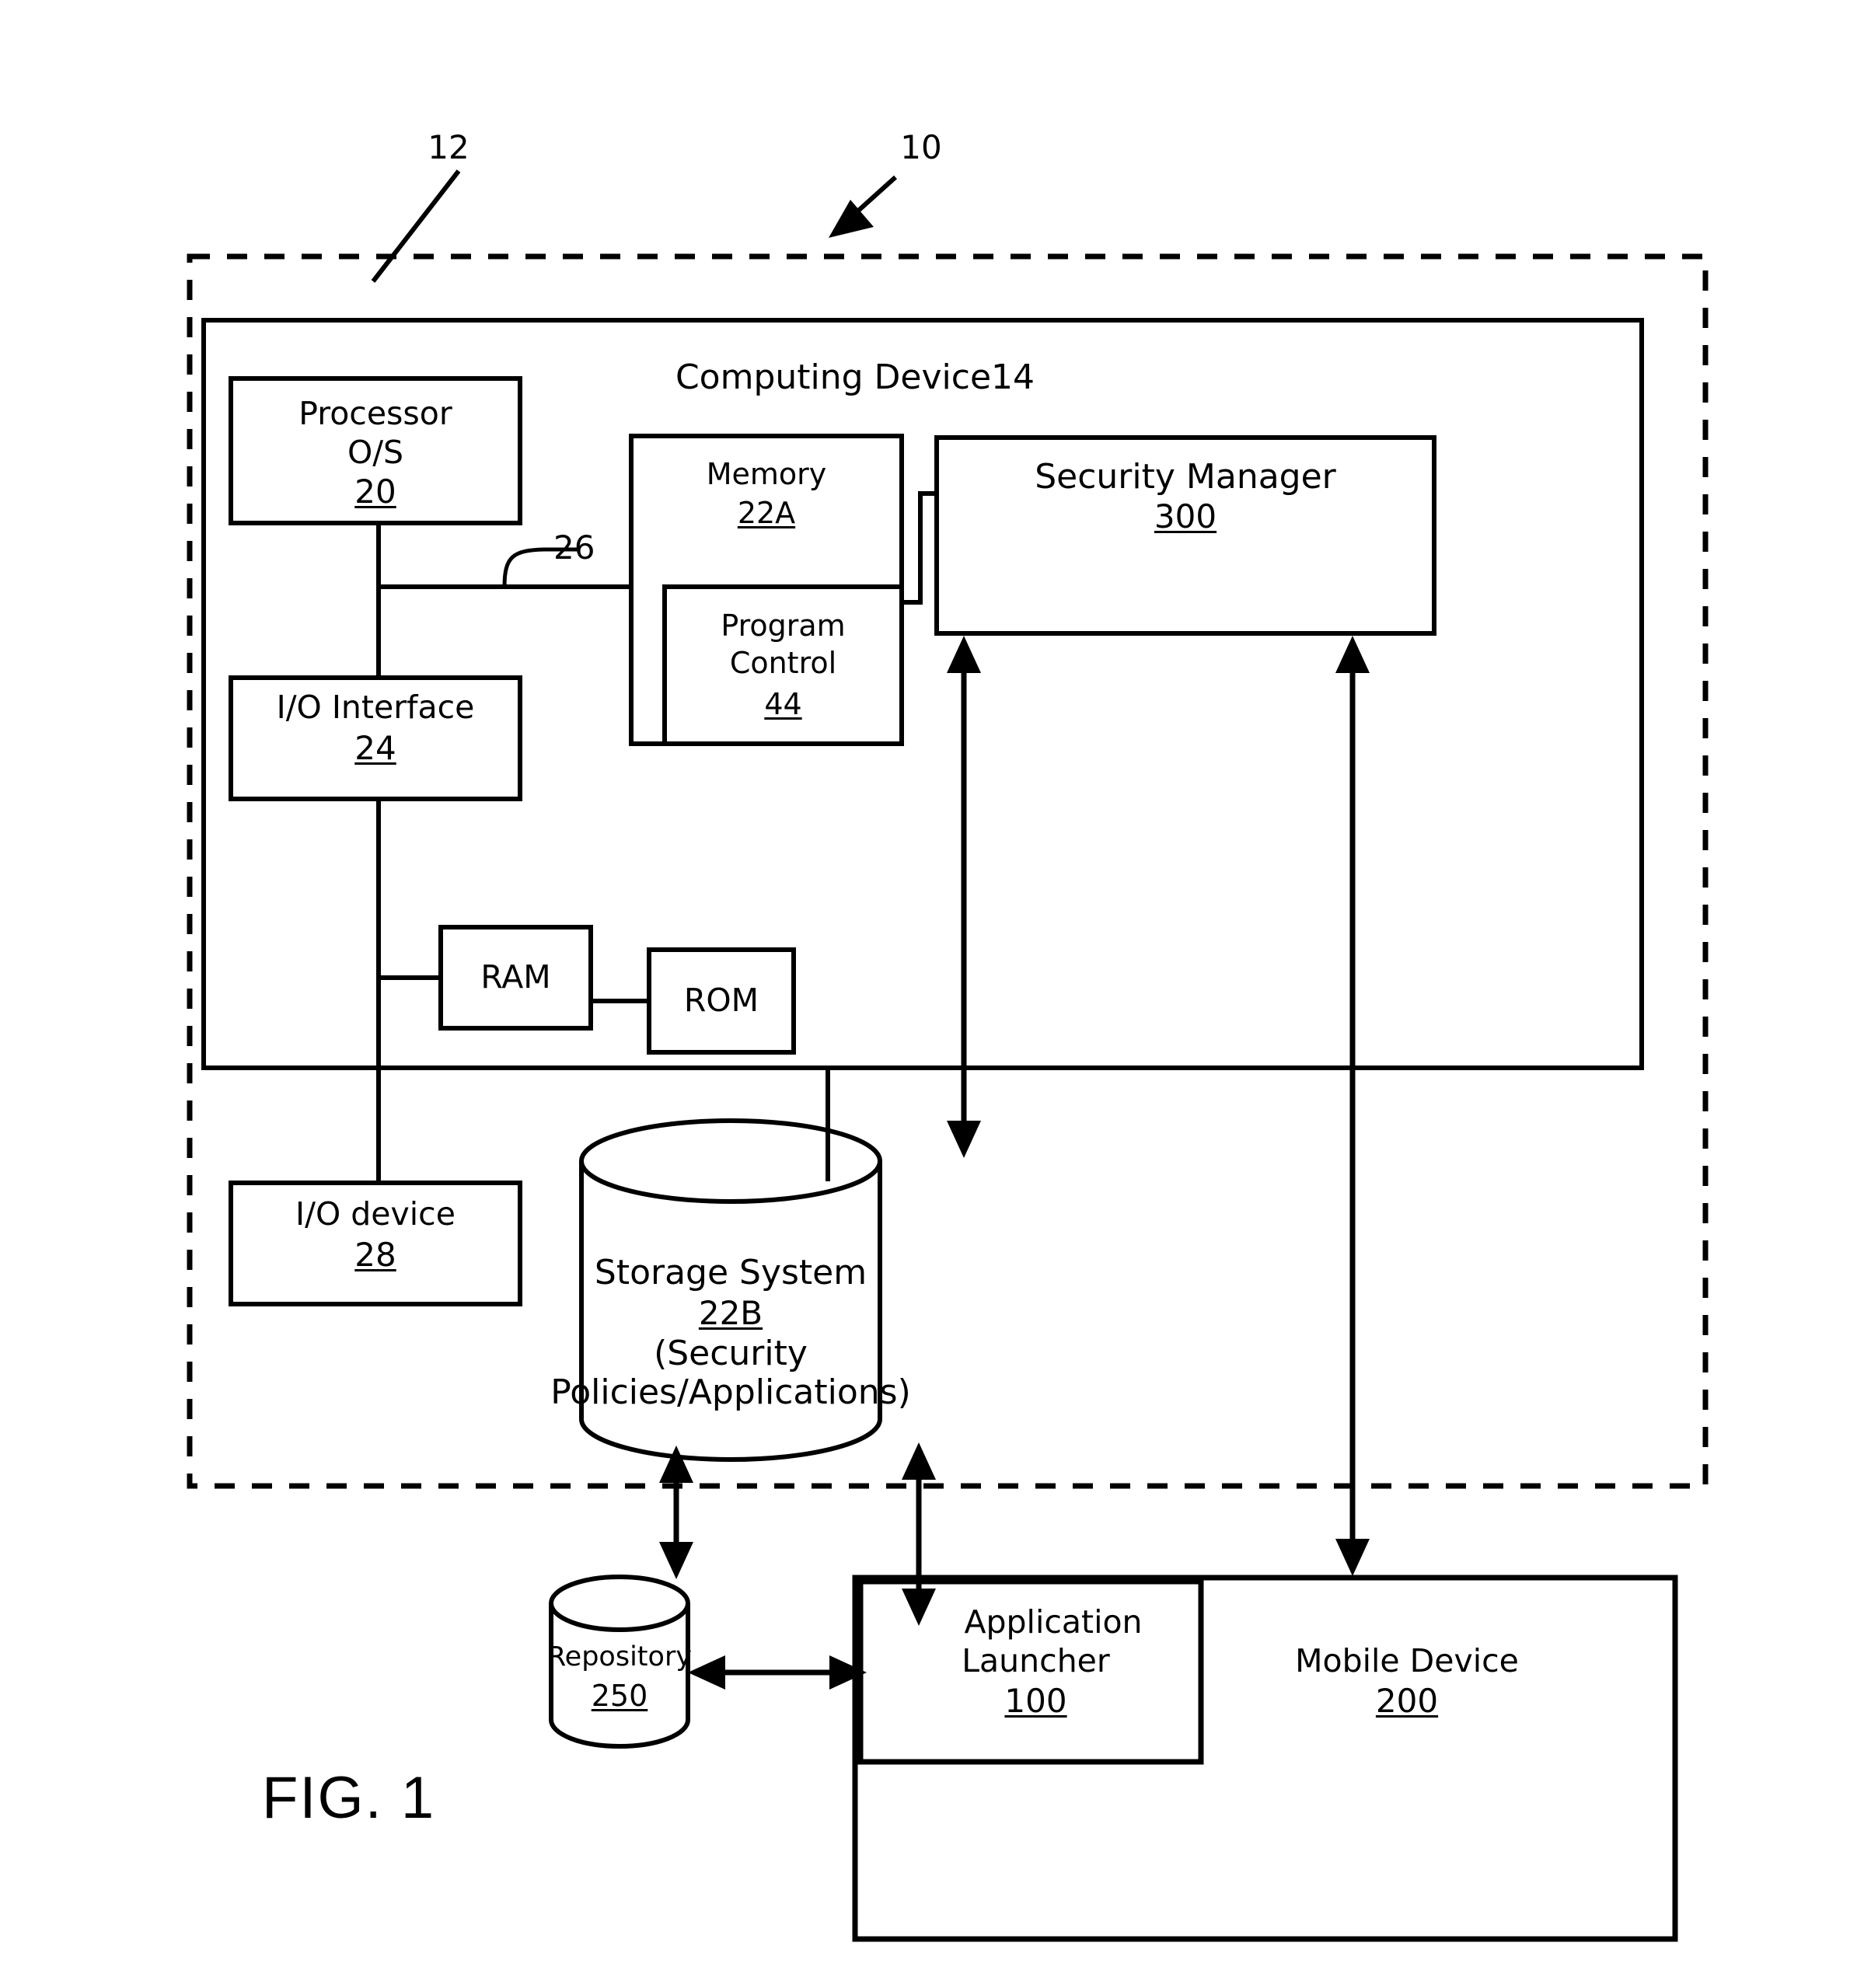  I want to click on security-manager-to-storage-arrowhead-down, so click(964, 1139).